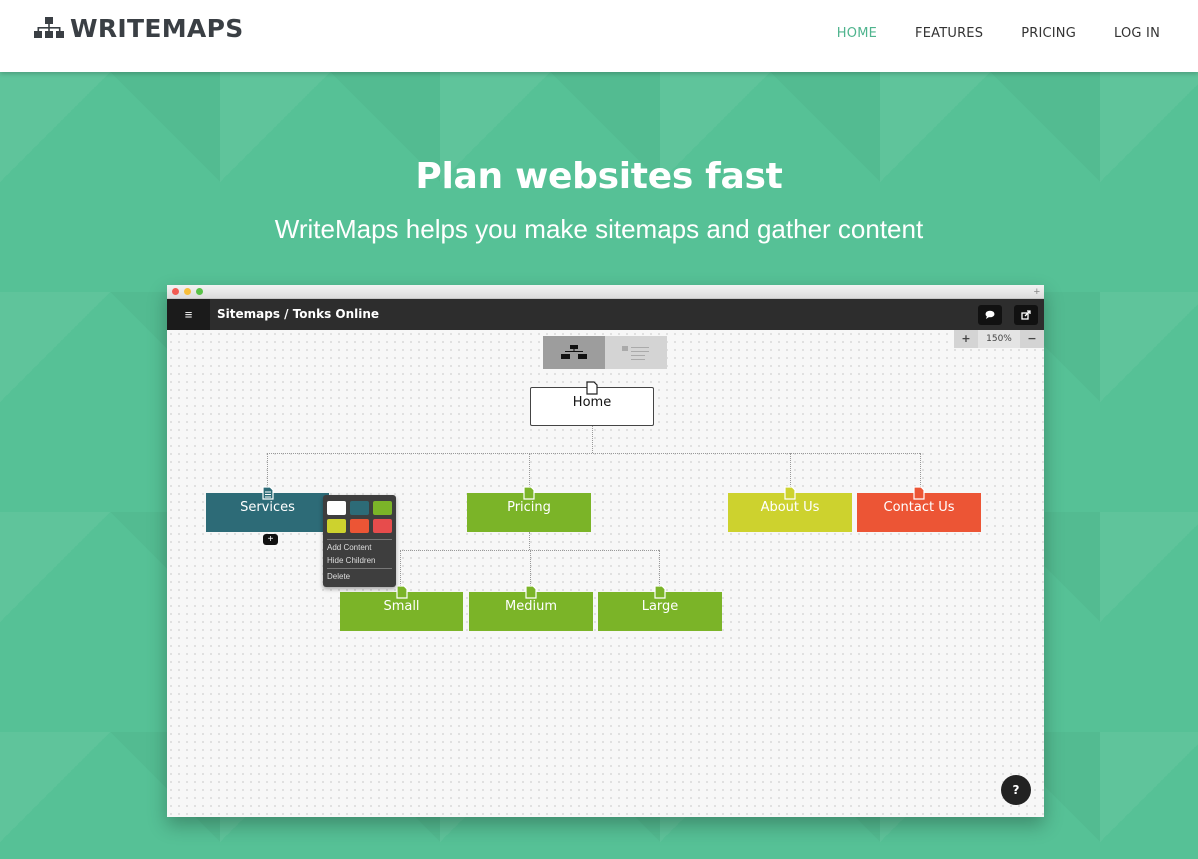 Image resolution: width=1198 pixels, height=859 pixels. I want to click on window-chrome: +, so click(605, 292).